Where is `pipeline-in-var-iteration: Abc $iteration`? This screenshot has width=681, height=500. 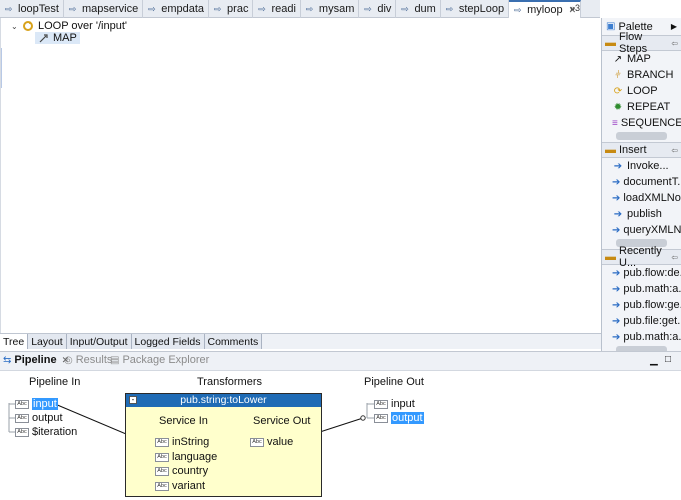 pipeline-in-var-iteration: Abc $iteration is located at coordinates (46, 432).